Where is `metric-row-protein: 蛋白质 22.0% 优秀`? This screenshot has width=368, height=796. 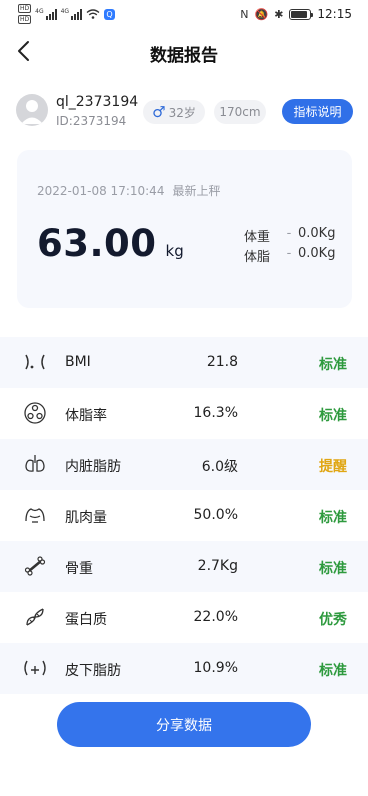
metric-row-protein: 蛋白质 22.0% 优秀 is located at coordinates (184, 617).